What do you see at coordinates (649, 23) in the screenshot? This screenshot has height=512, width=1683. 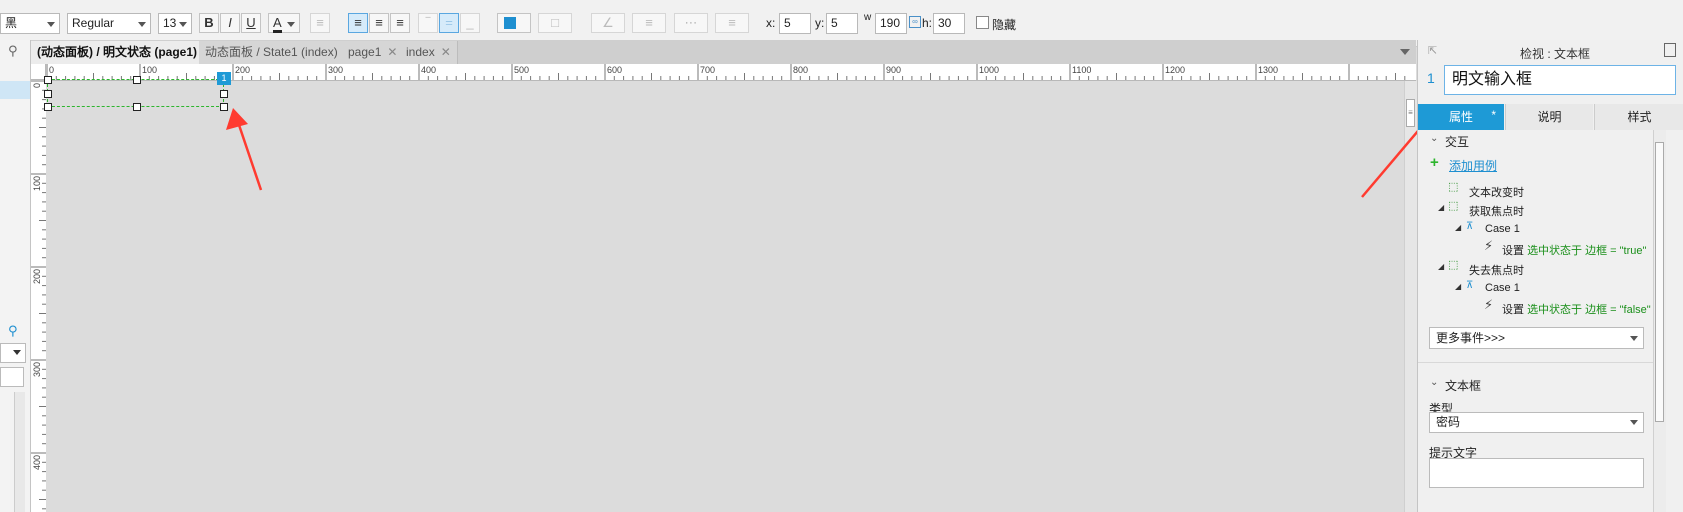 I see `line-width-button: ≡` at bounding box center [649, 23].